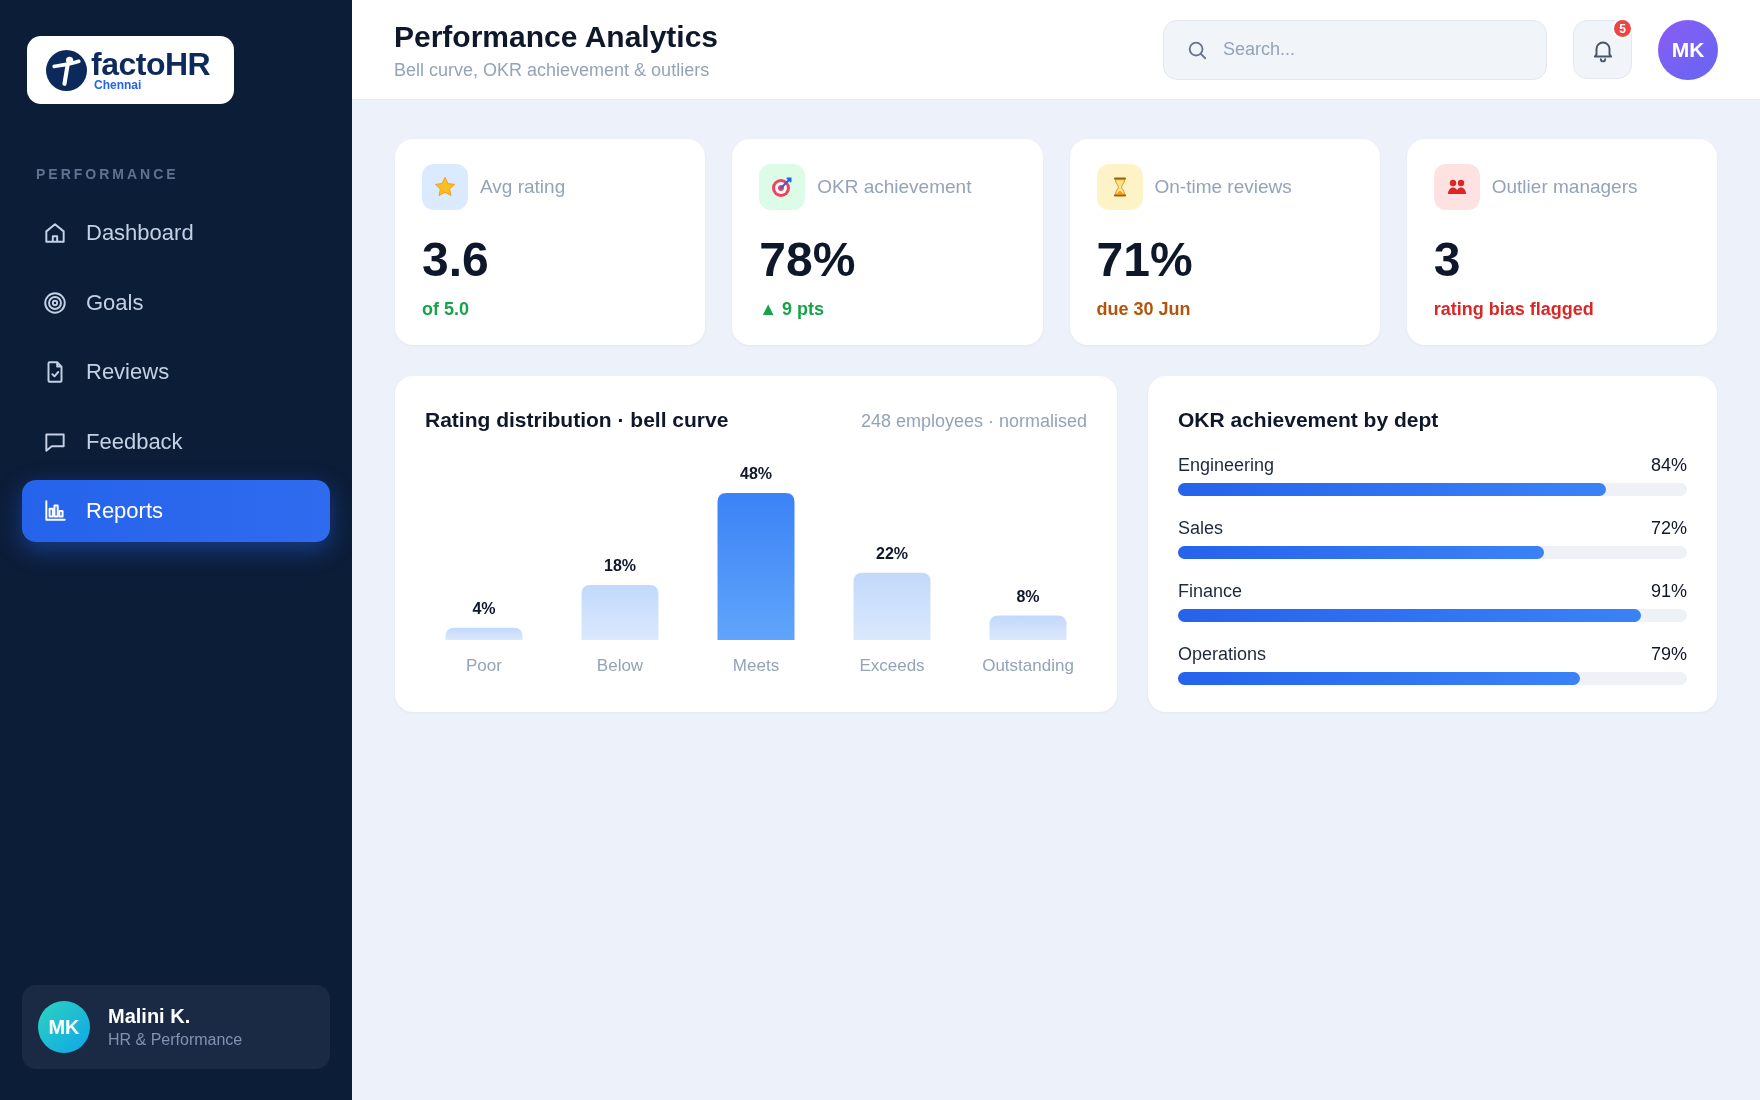  Describe the element at coordinates (1447, 260) in the screenshot. I see `kpi-value: 3` at that location.